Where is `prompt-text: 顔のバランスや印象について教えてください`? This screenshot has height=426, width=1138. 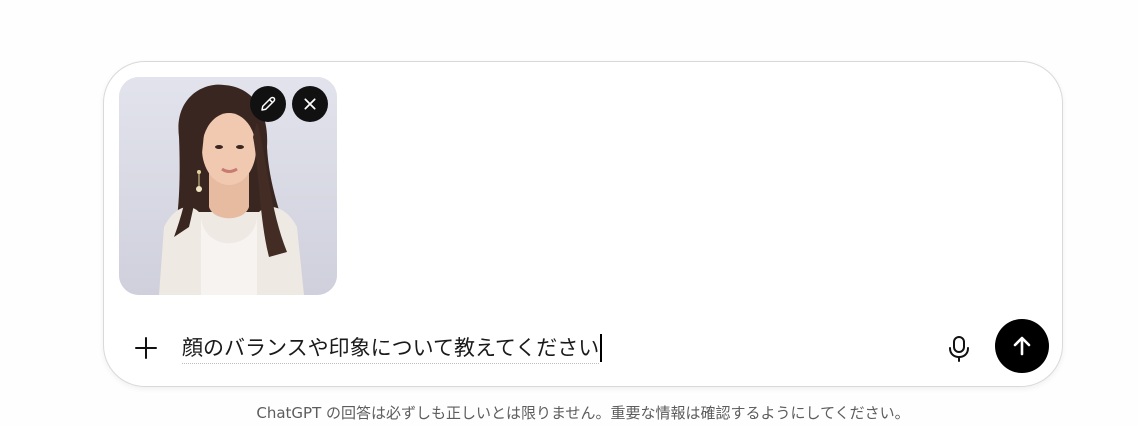
prompt-text: 顔のバランスや印象について教えてください is located at coordinates (391, 348).